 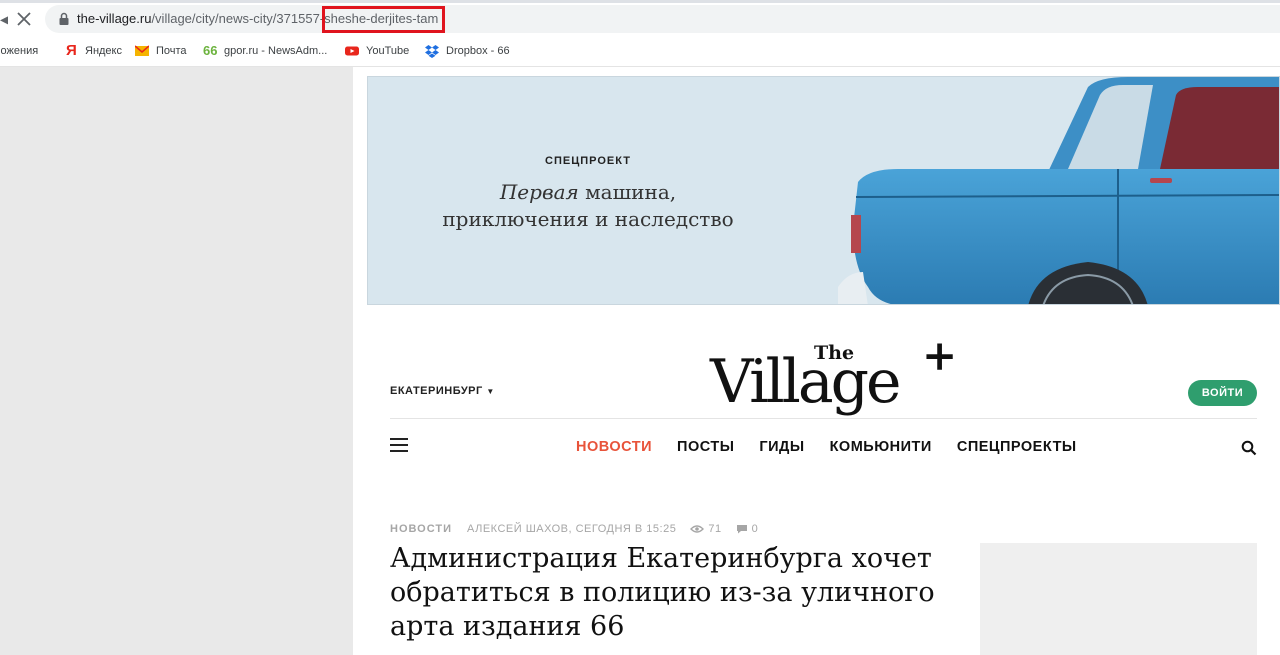 I want to click on nav-item-special-projects: СПЕЦПРОЕКТЫ, so click(x=1017, y=447).